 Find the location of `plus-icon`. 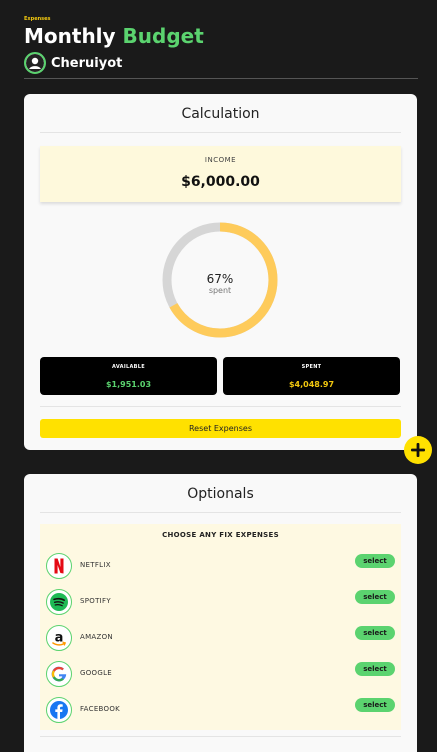

plus-icon is located at coordinates (418, 450).